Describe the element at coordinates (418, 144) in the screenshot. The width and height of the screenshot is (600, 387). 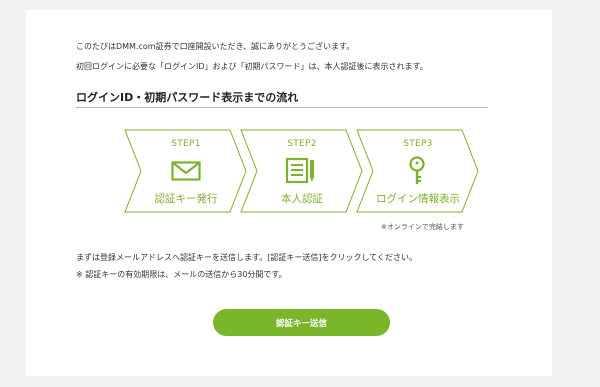
I see `step3-label: STEP3` at that location.